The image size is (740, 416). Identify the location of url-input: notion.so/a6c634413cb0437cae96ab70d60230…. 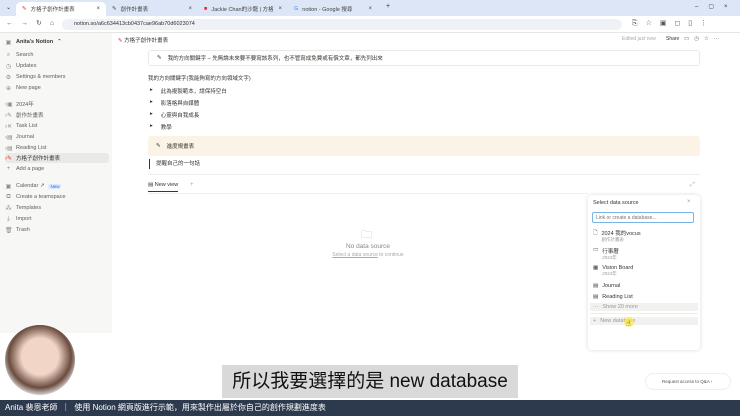
(342, 24).